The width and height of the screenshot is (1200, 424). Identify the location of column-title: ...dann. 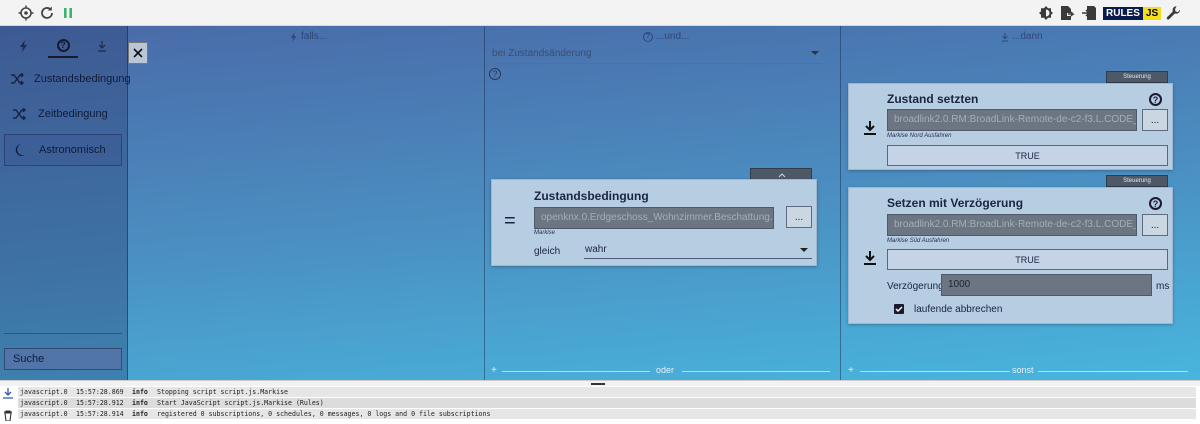
(1027, 36).